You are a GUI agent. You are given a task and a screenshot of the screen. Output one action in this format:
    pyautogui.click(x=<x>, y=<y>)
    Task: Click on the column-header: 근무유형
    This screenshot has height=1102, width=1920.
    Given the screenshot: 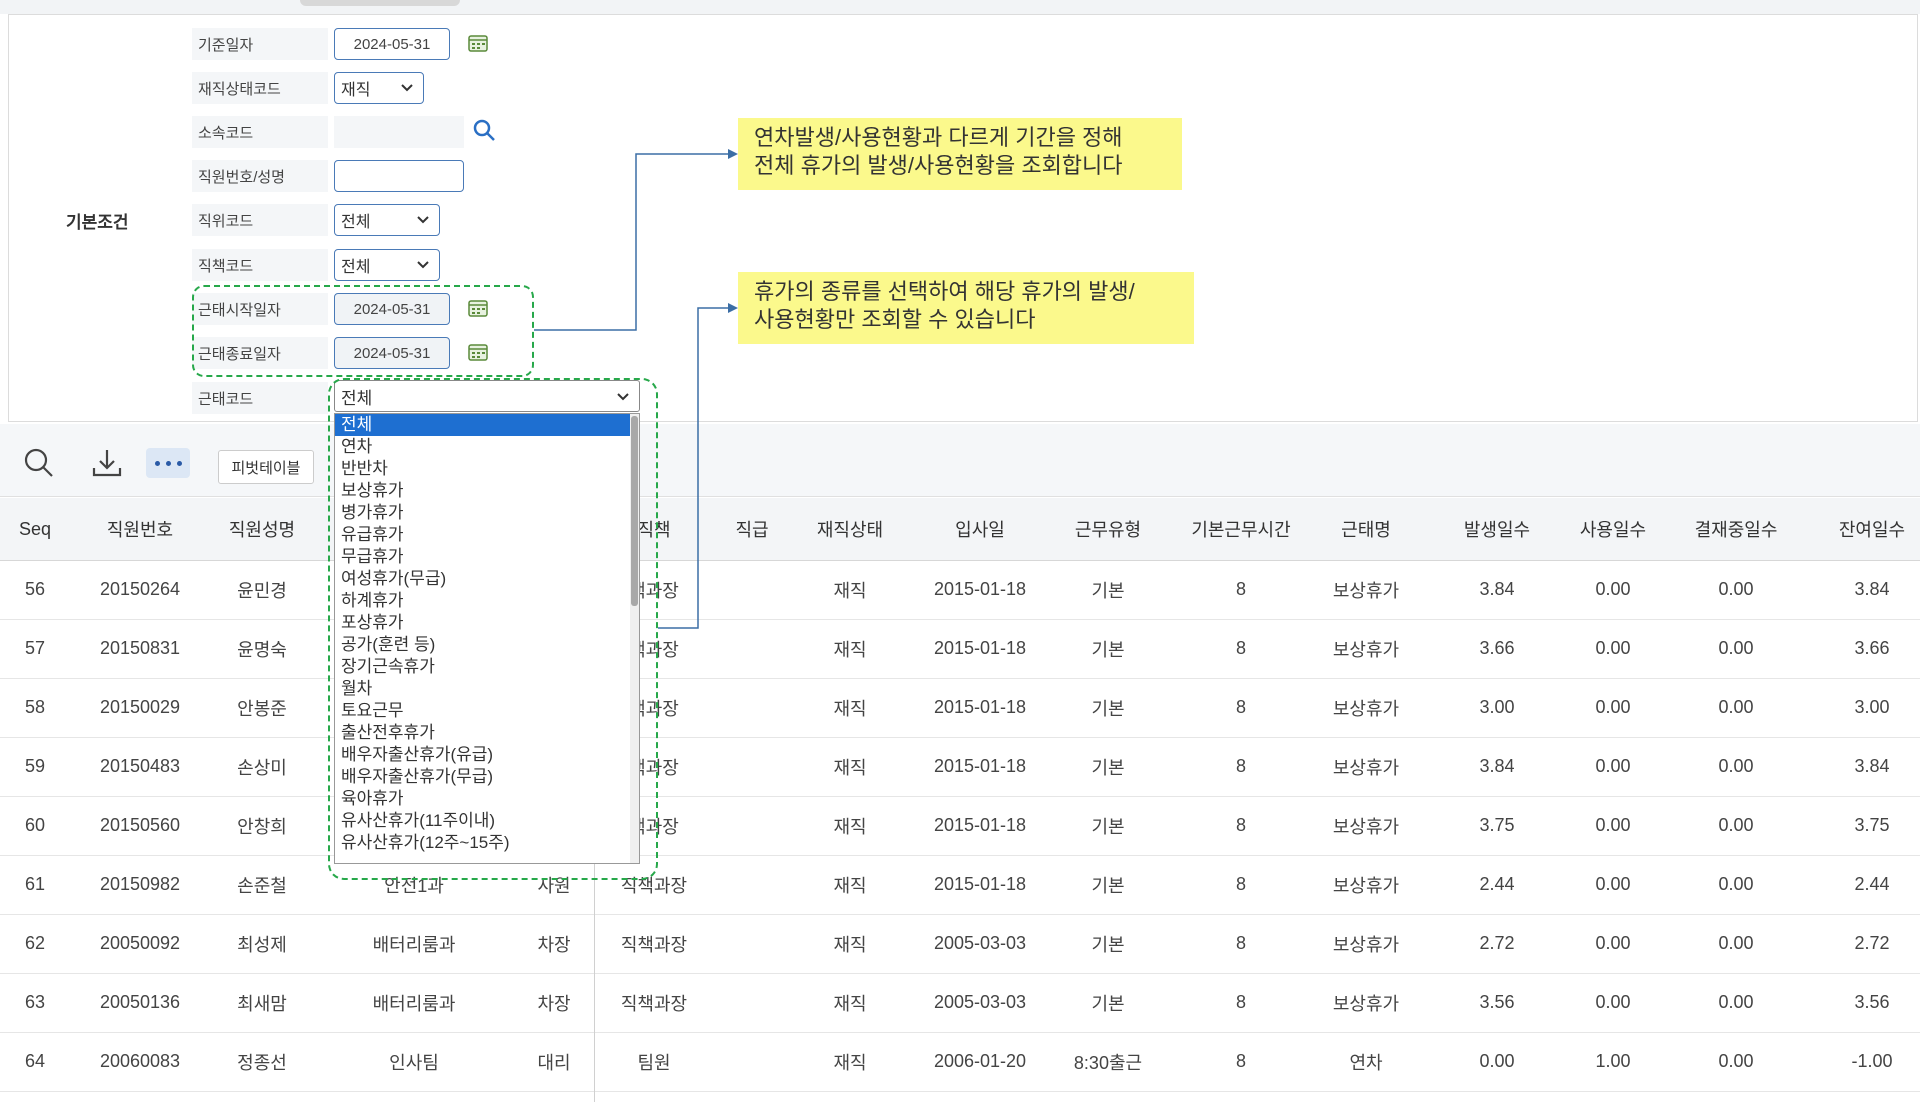 What is the action you would take?
    pyautogui.click(x=1108, y=529)
    